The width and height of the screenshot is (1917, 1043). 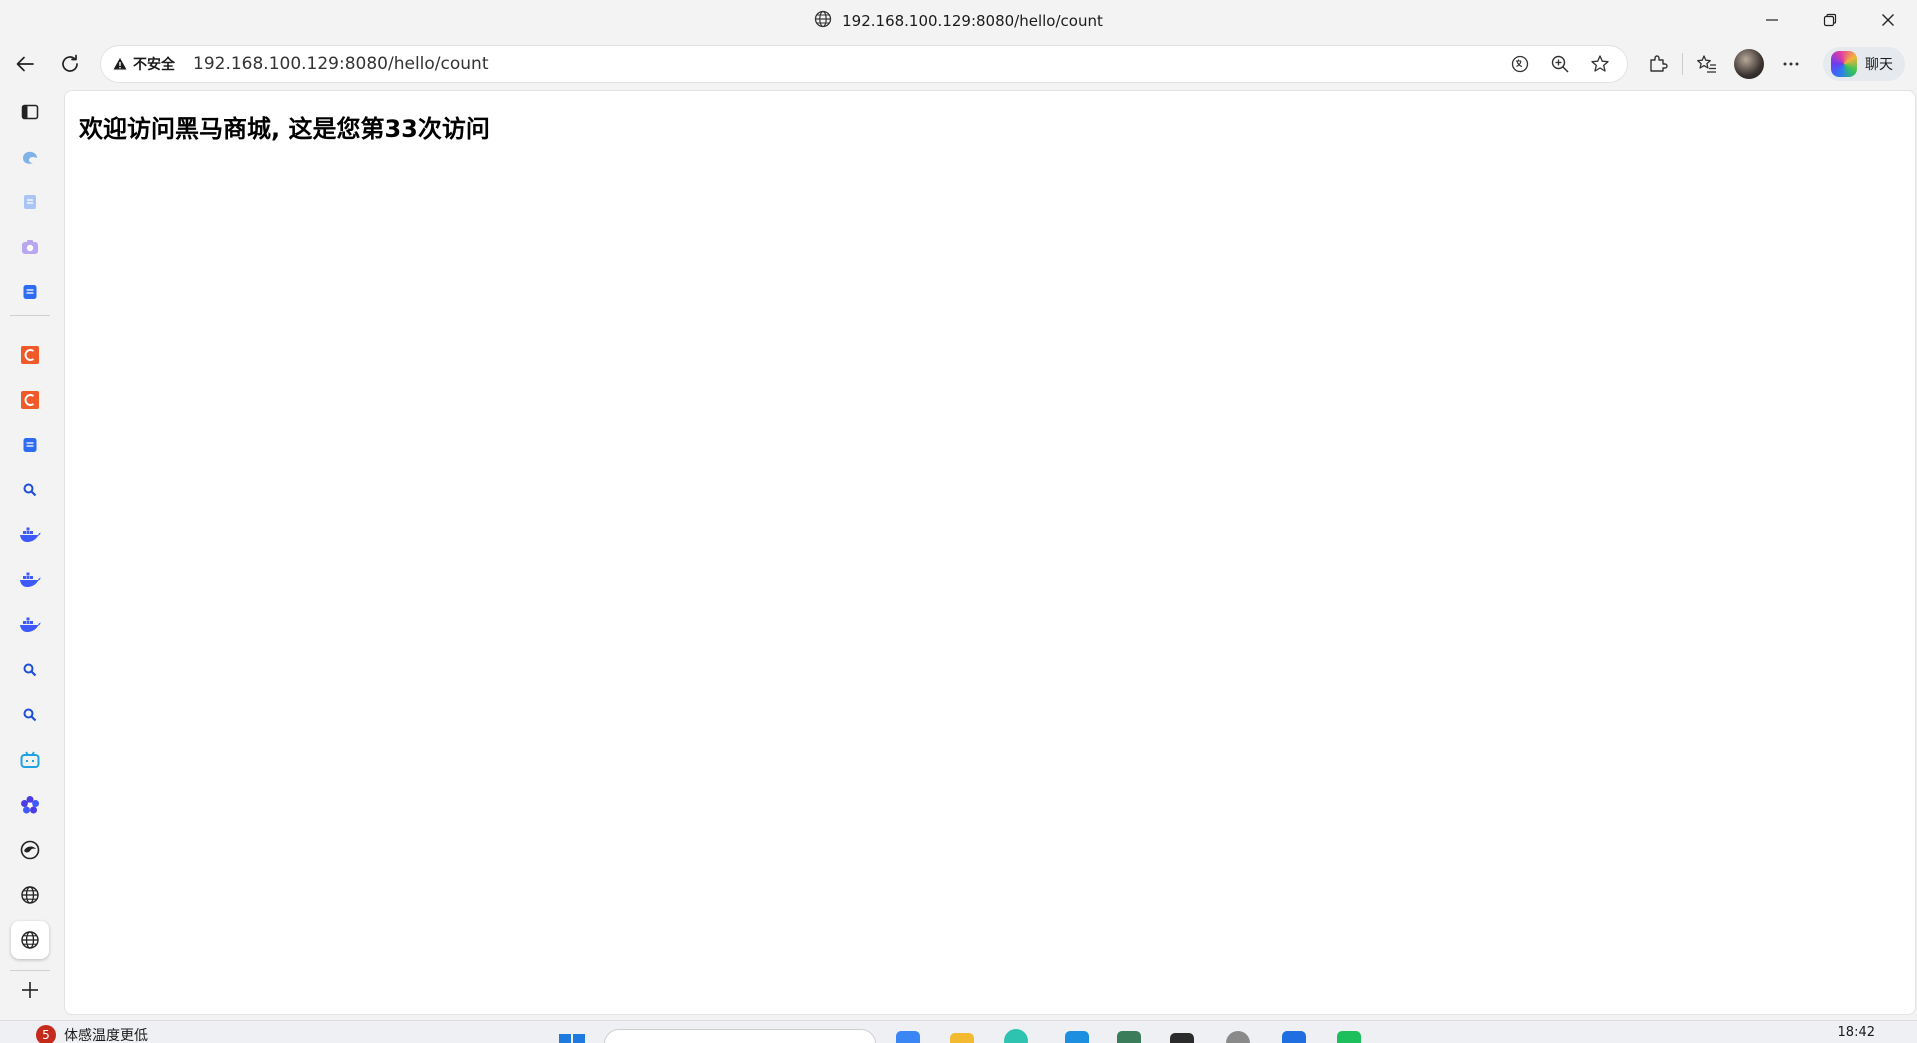 I want to click on bilibili-icon, so click(x=30, y=759).